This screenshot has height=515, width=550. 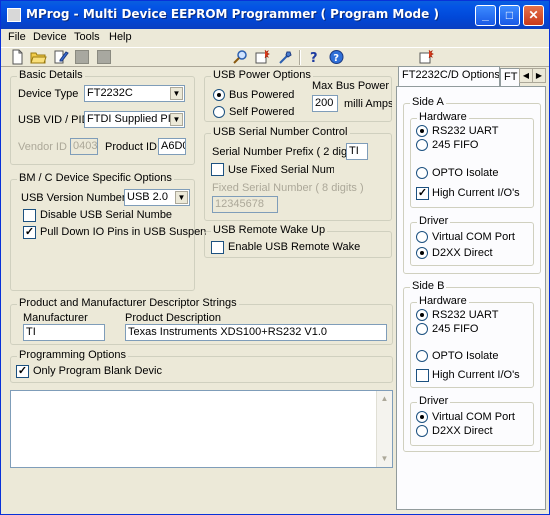 I want to click on max-bus-power-label: Max Bus Power, so click(x=351, y=86).